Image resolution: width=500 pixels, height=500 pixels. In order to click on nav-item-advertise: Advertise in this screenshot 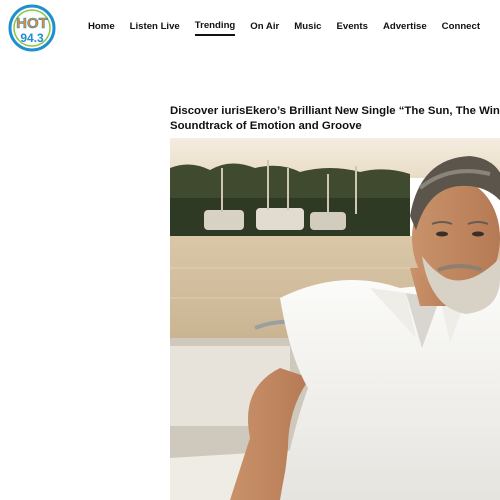, I will do `click(405, 28)`.